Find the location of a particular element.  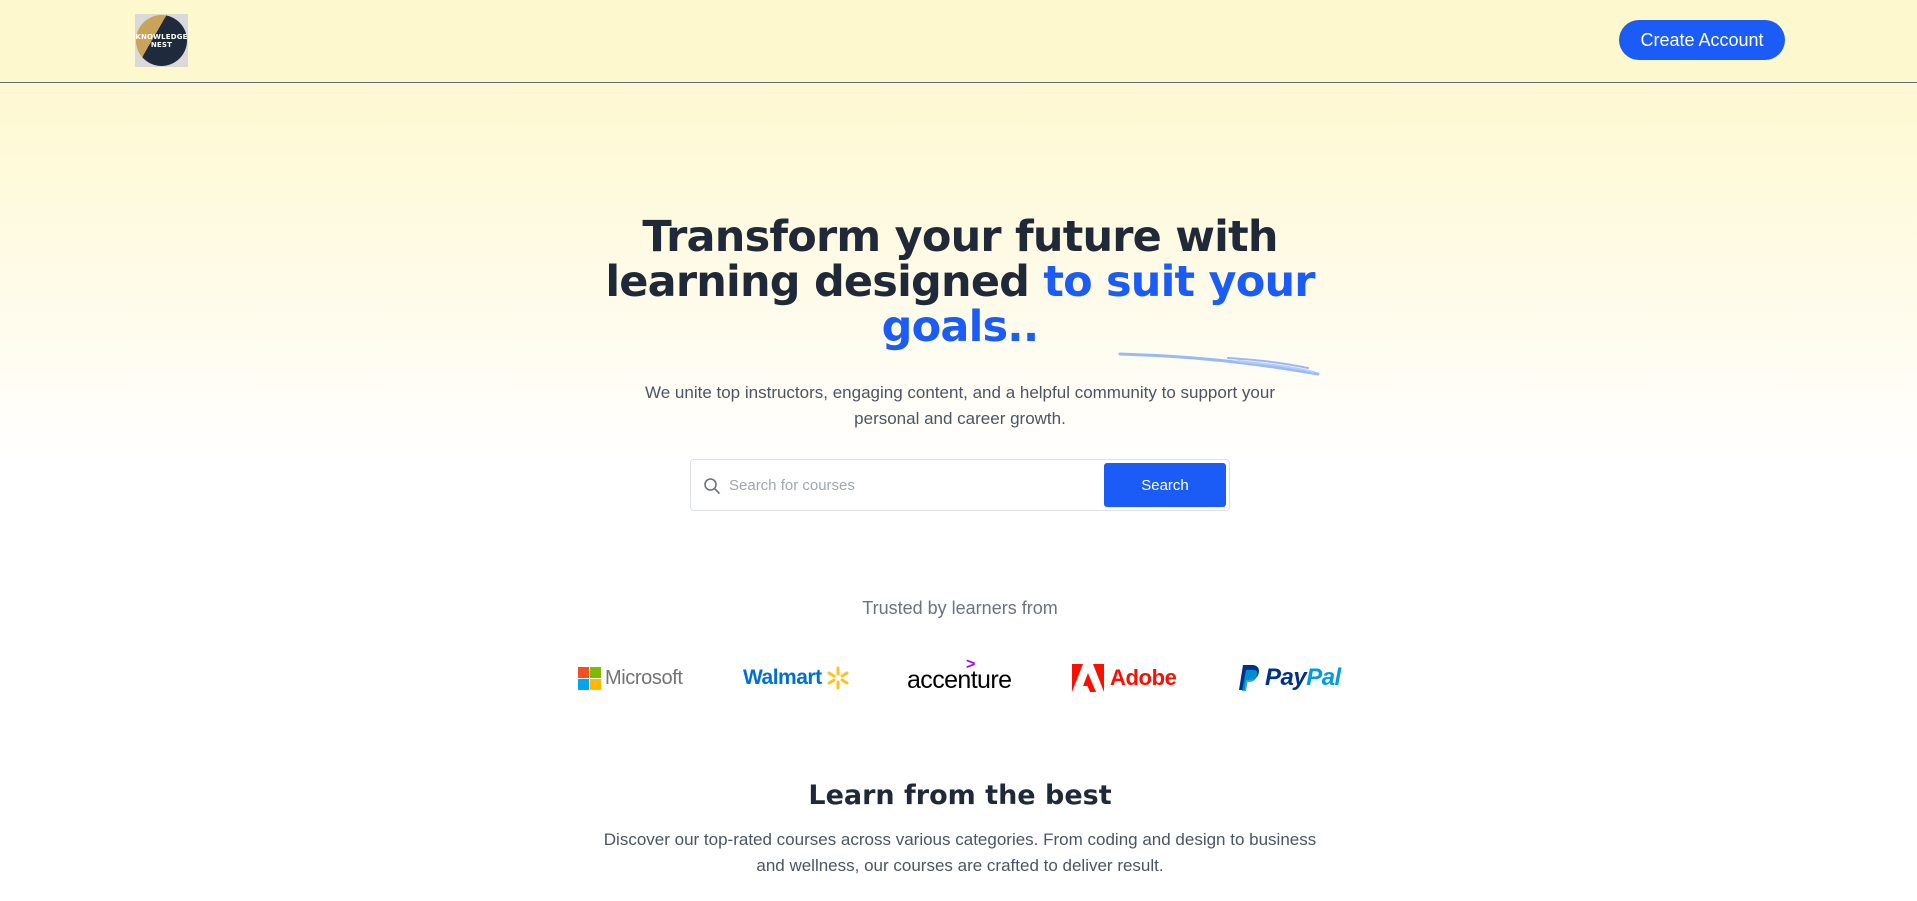

course-search-bar: Search is located at coordinates (960, 485).